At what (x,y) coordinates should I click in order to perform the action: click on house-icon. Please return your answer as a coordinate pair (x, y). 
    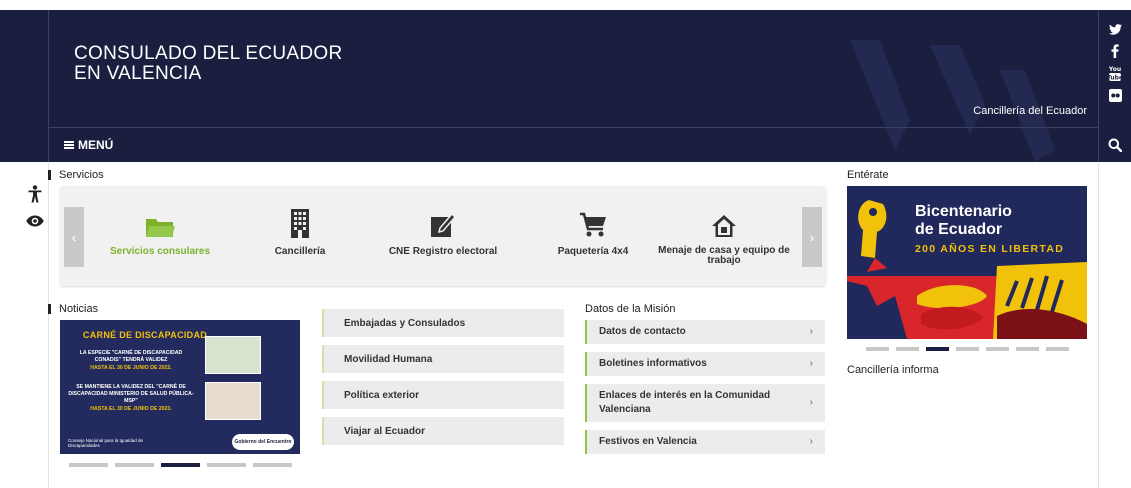
    Looking at the image, I should click on (724, 220).